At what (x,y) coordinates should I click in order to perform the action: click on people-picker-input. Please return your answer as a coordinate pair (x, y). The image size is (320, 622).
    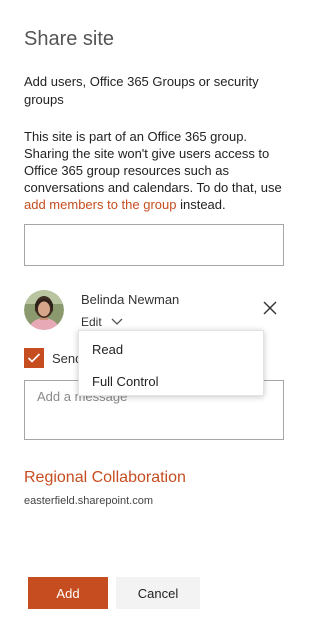
    Looking at the image, I should click on (154, 245).